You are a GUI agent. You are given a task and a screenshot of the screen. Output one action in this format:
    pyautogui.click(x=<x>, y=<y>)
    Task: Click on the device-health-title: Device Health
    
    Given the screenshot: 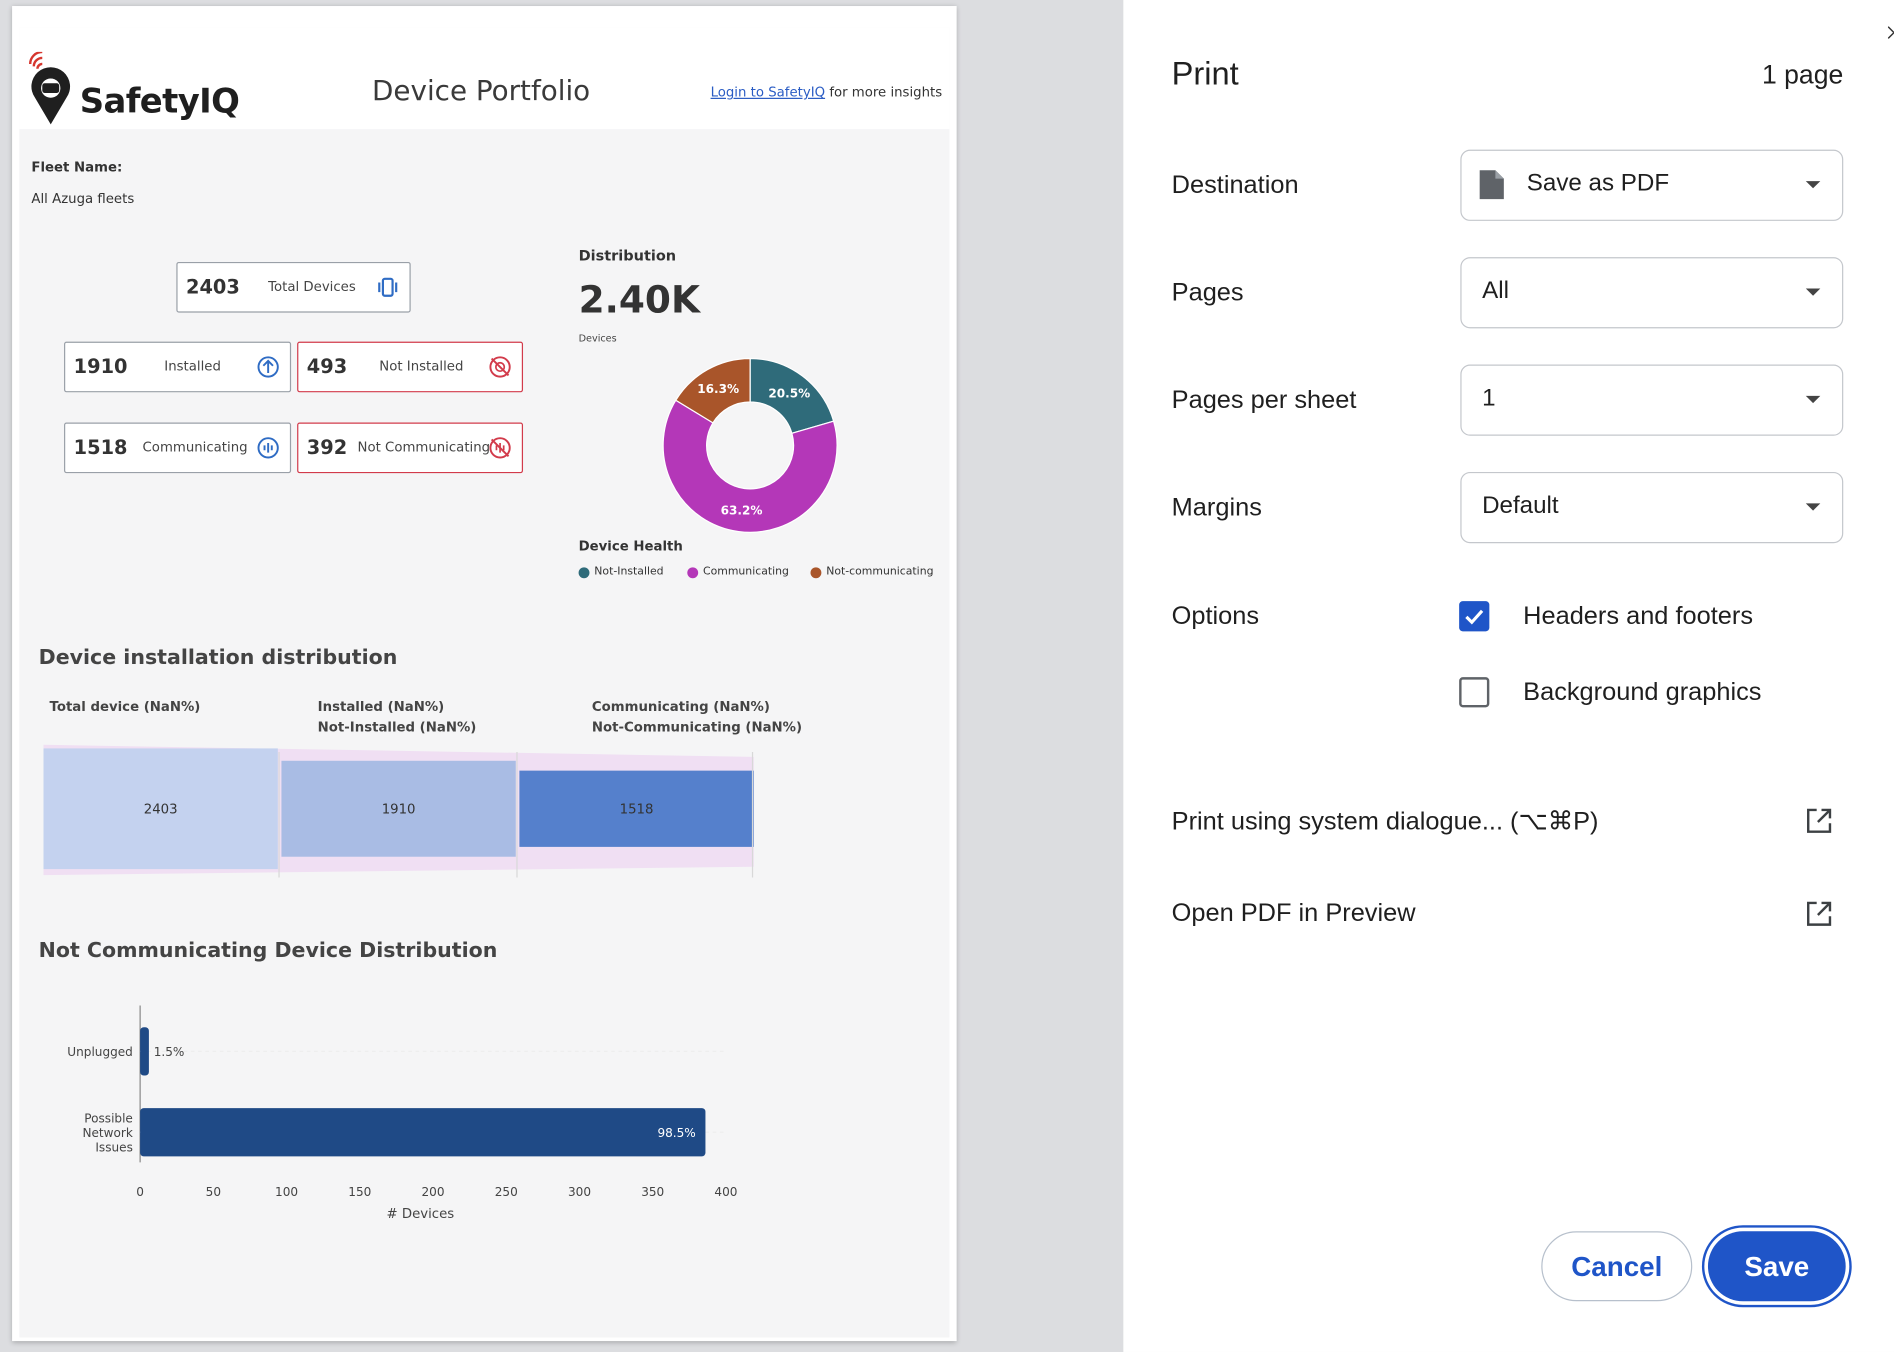 What is the action you would take?
    pyautogui.click(x=630, y=546)
    